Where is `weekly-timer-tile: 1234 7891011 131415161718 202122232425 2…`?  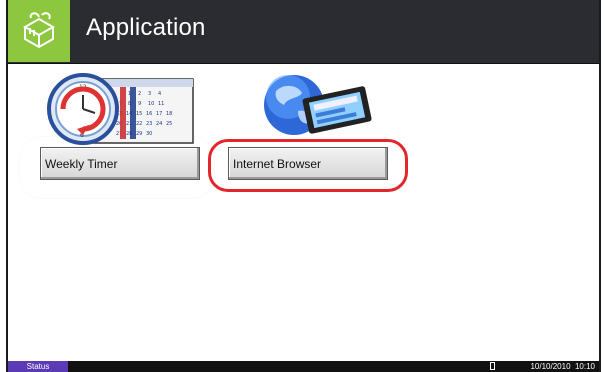
weekly-timer-tile: 1234 7891011 131415161718 202122232425 2… is located at coordinates (120, 126).